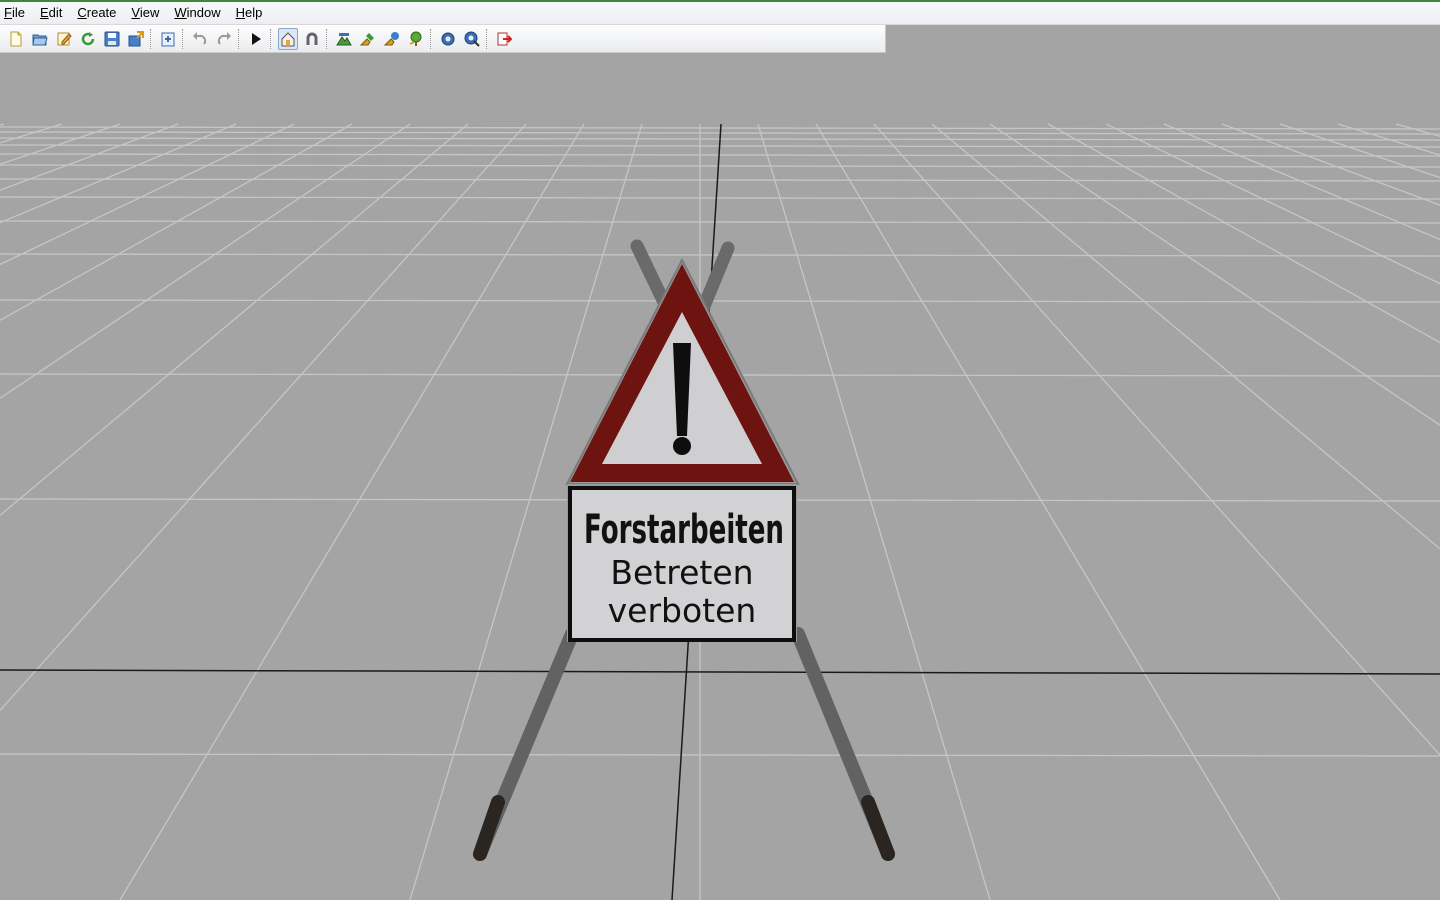  What do you see at coordinates (288, 38) in the screenshot?
I see `home-view-icon` at bounding box center [288, 38].